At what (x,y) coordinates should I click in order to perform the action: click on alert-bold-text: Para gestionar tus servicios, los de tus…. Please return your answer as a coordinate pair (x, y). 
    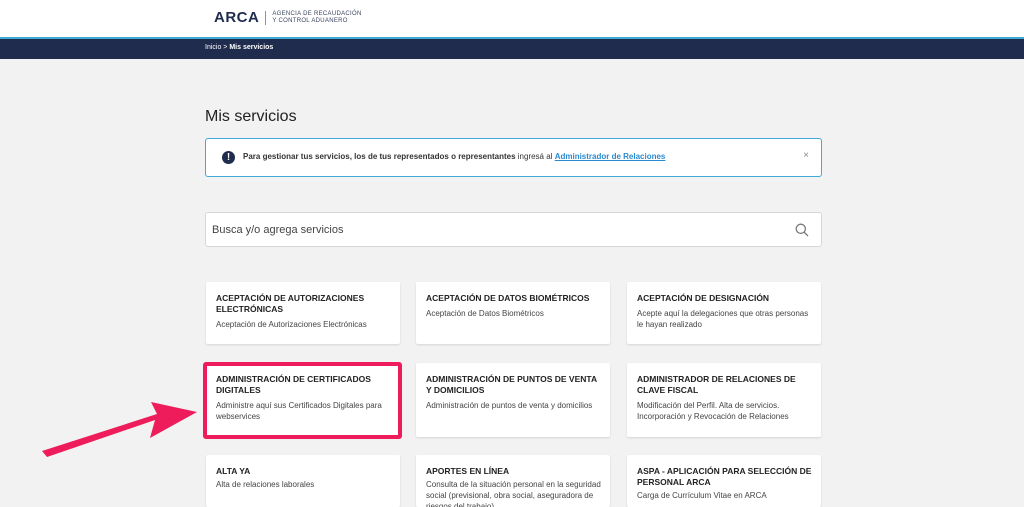
    Looking at the image, I should click on (379, 156).